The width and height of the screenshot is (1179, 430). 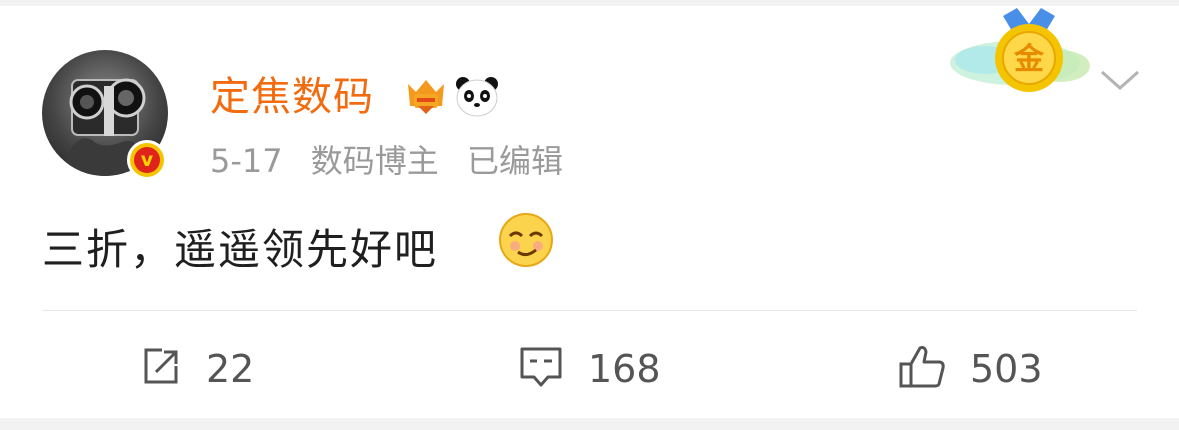 What do you see at coordinates (240, 249) in the screenshot?
I see `post-content: 三折，遥遥领先好吧` at bounding box center [240, 249].